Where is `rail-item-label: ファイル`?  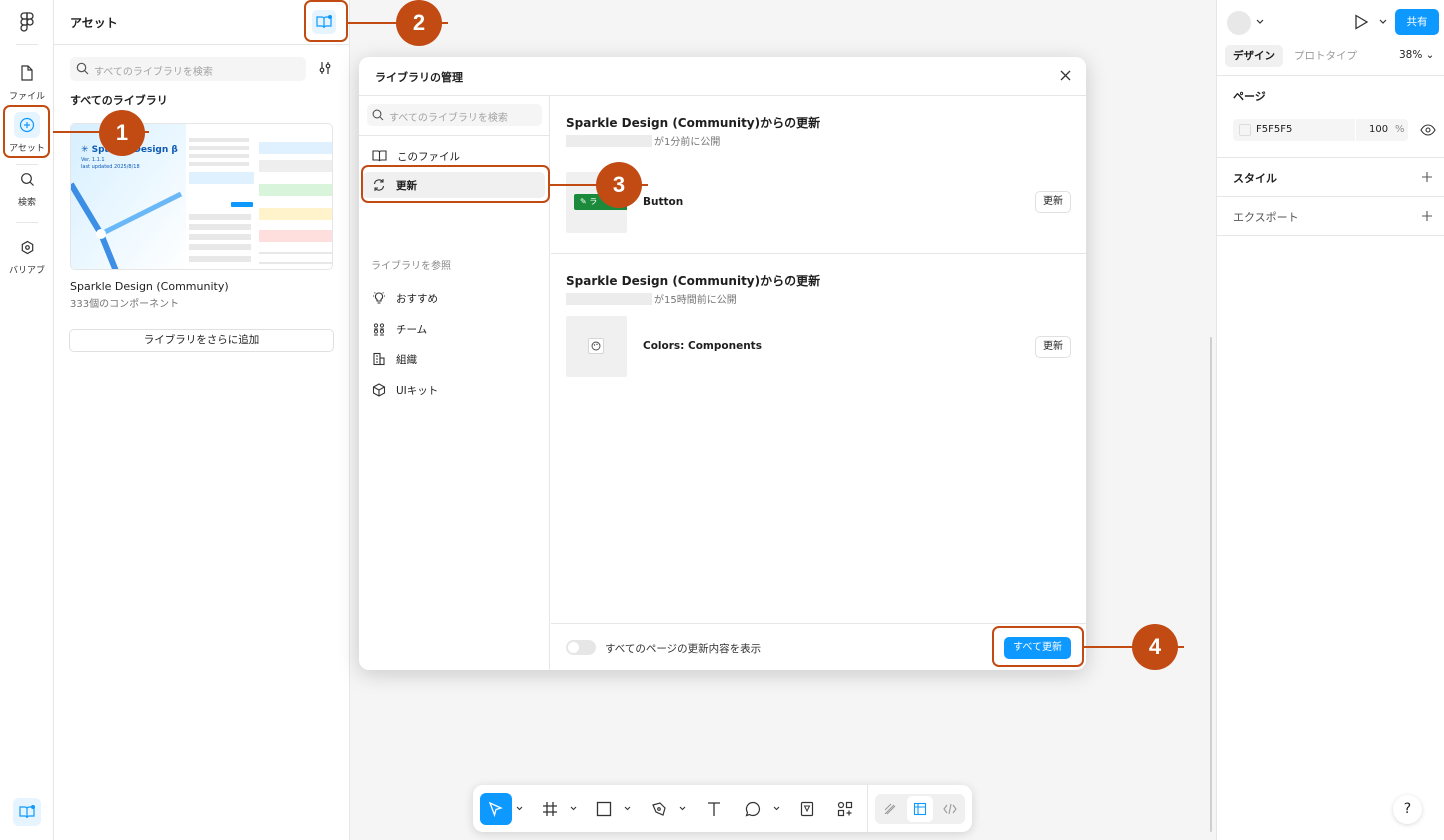
rail-item-label: ファイル is located at coordinates (26, 97).